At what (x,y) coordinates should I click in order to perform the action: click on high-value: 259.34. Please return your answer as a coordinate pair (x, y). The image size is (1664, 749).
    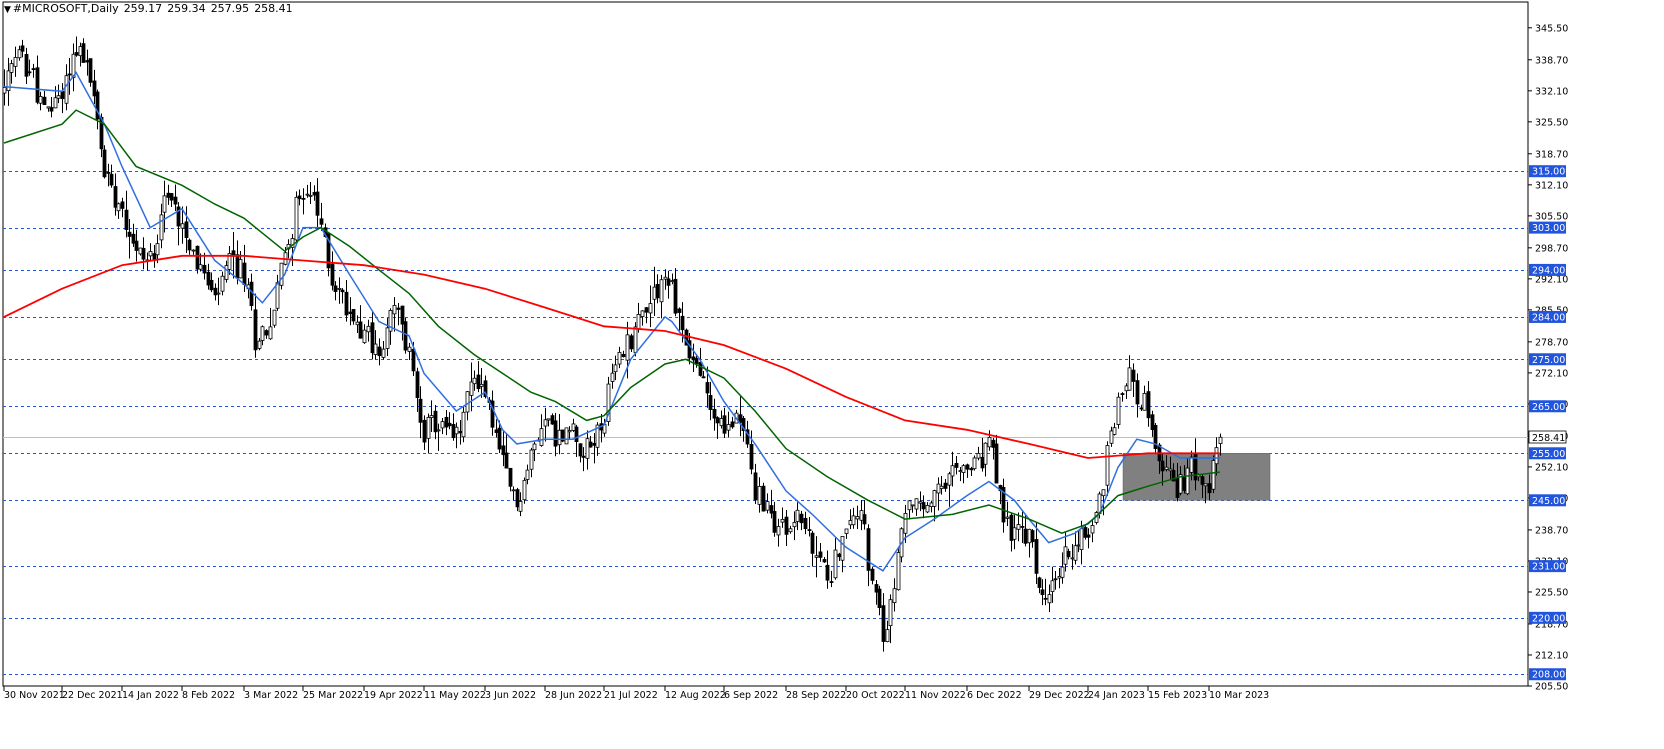
    Looking at the image, I should click on (186, 8).